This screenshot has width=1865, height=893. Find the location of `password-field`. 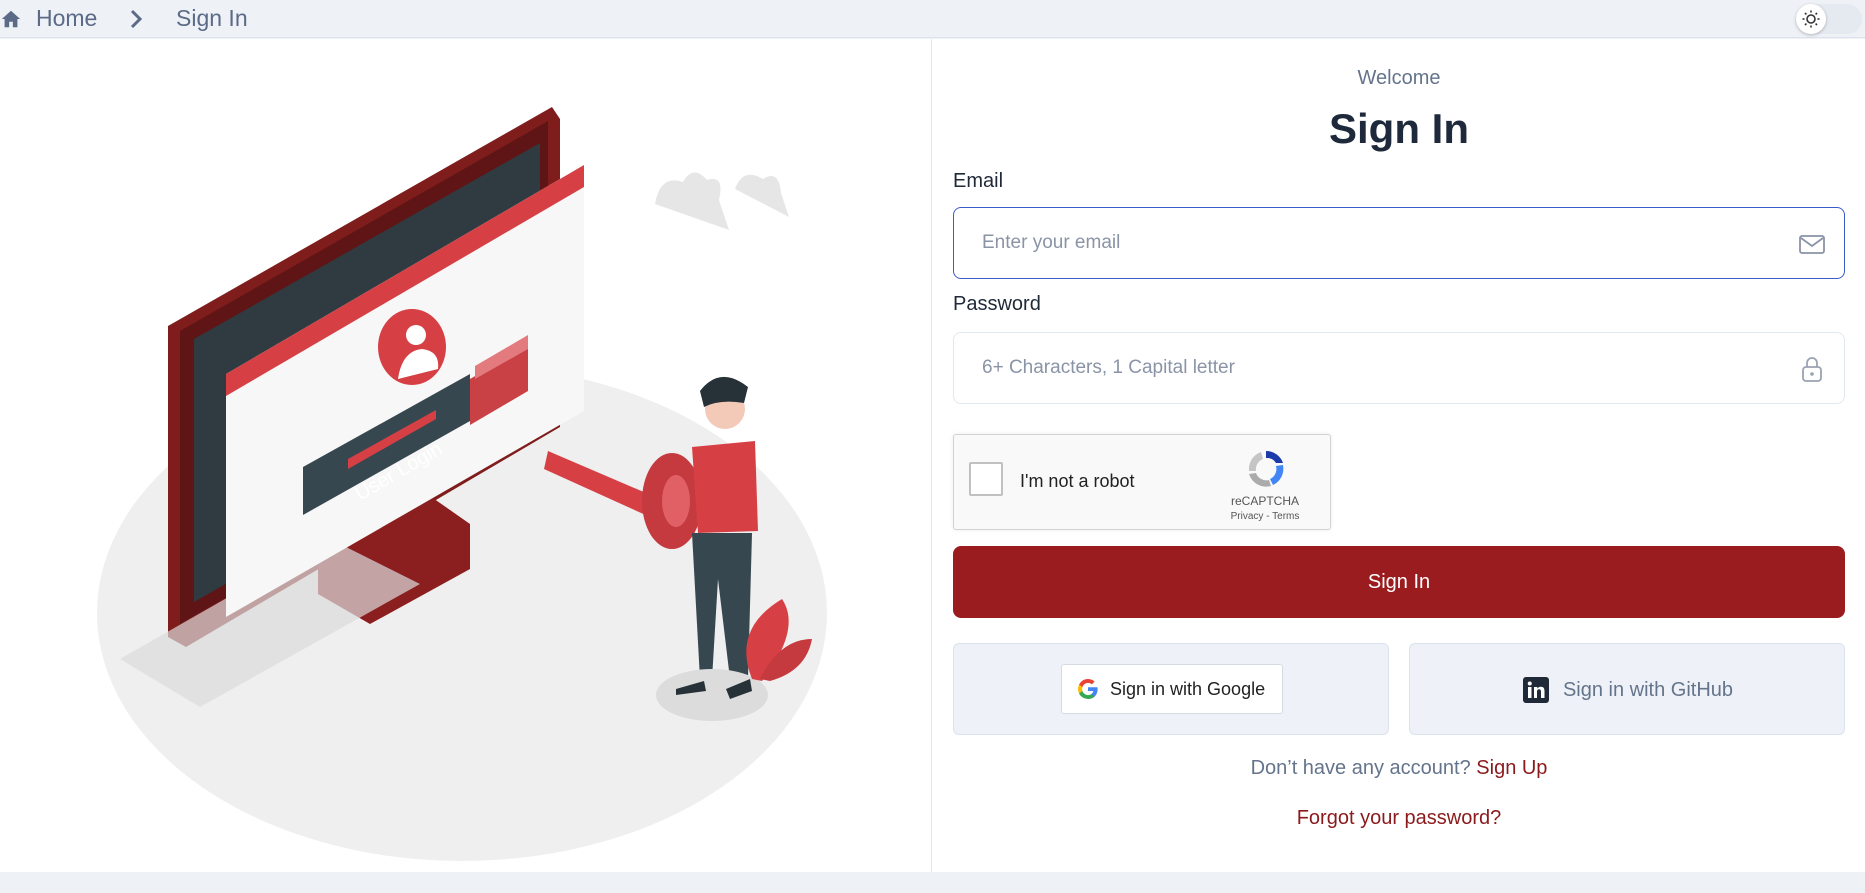

password-field is located at coordinates (1399, 368).